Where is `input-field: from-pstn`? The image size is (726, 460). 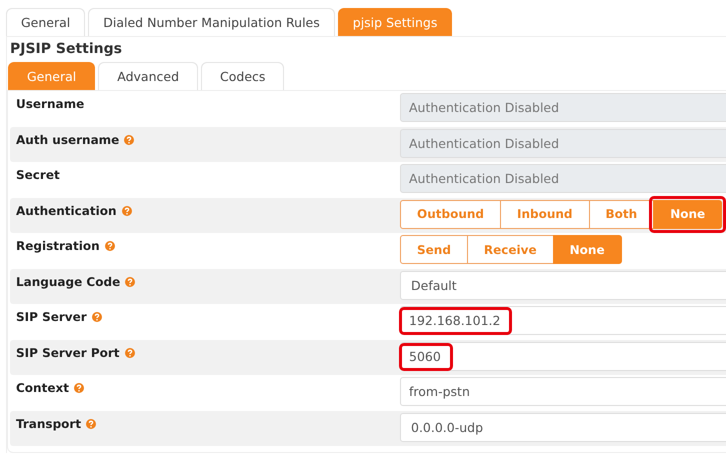 input-field: from-pstn is located at coordinates (563, 391).